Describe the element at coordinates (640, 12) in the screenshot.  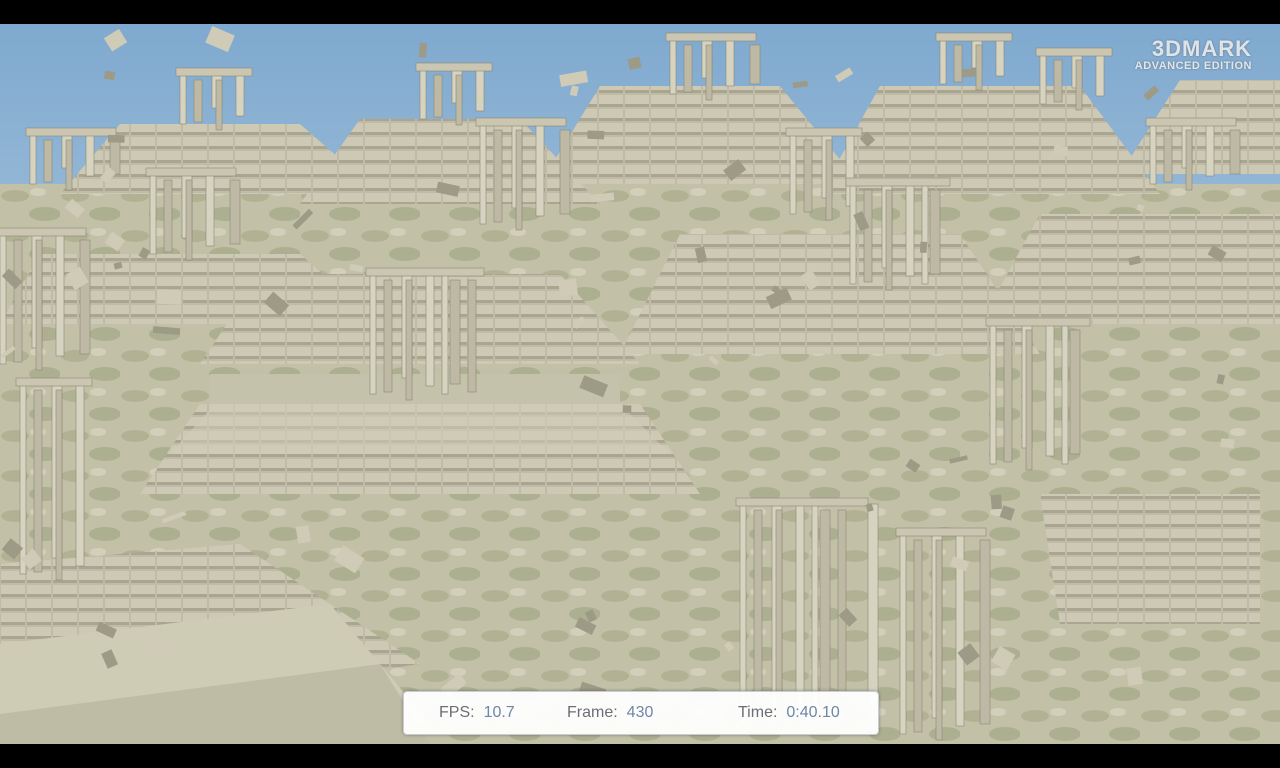
I see `letterbox-top` at that location.